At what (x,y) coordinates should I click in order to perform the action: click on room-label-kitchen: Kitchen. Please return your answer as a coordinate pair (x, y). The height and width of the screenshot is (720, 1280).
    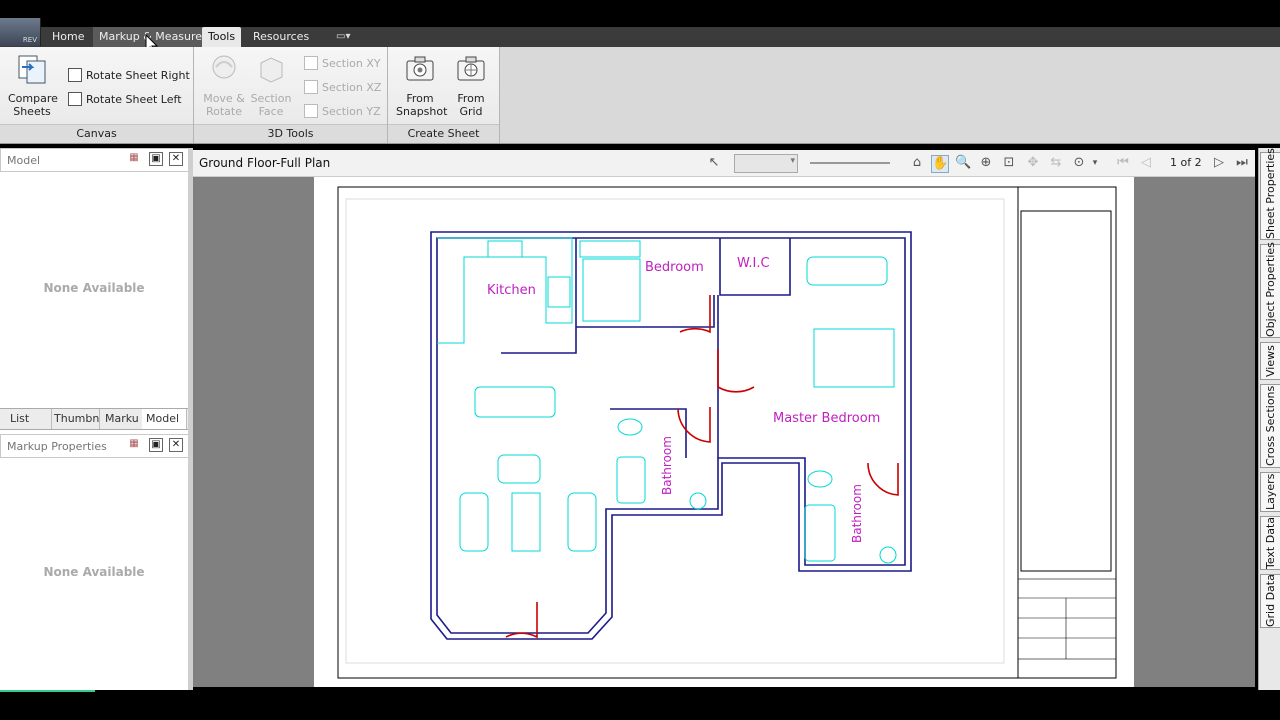
    Looking at the image, I should click on (511, 290).